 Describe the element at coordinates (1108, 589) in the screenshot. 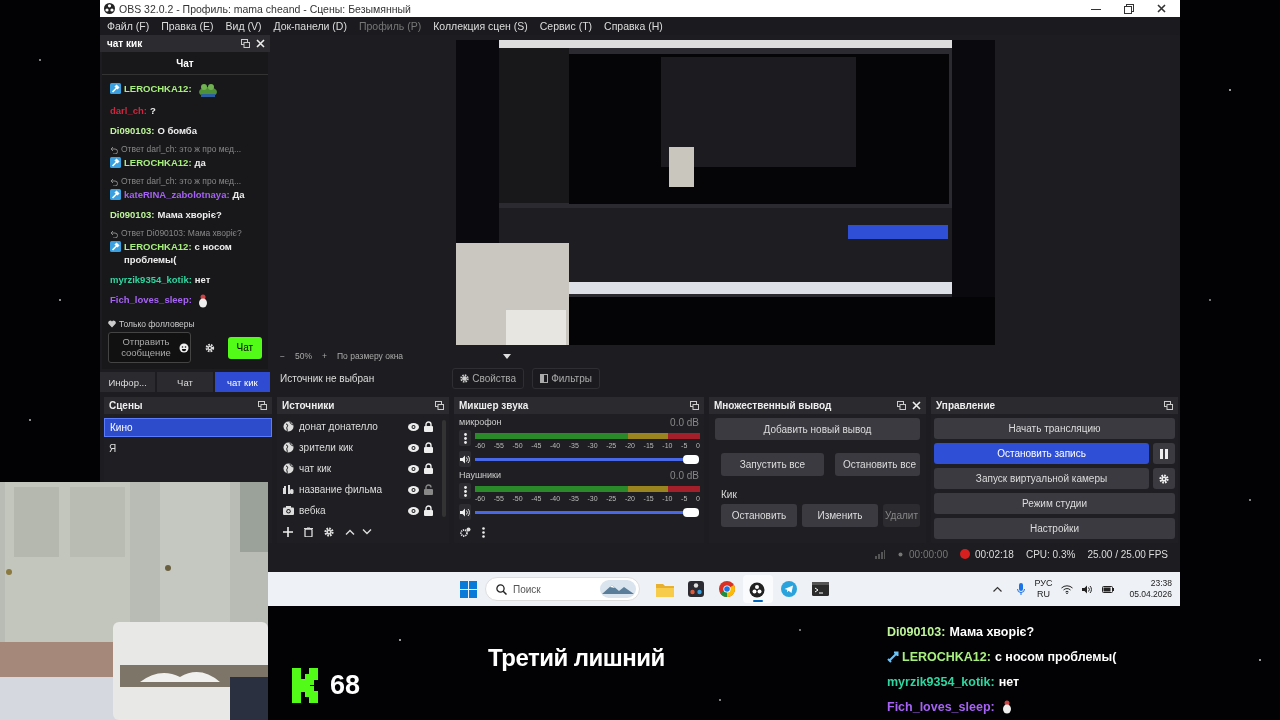

I see `battery-icon` at that location.